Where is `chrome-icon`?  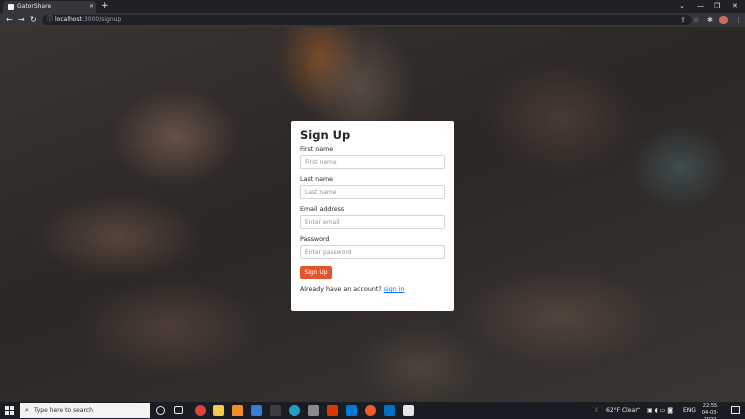
chrome-icon is located at coordinates (200, 410).